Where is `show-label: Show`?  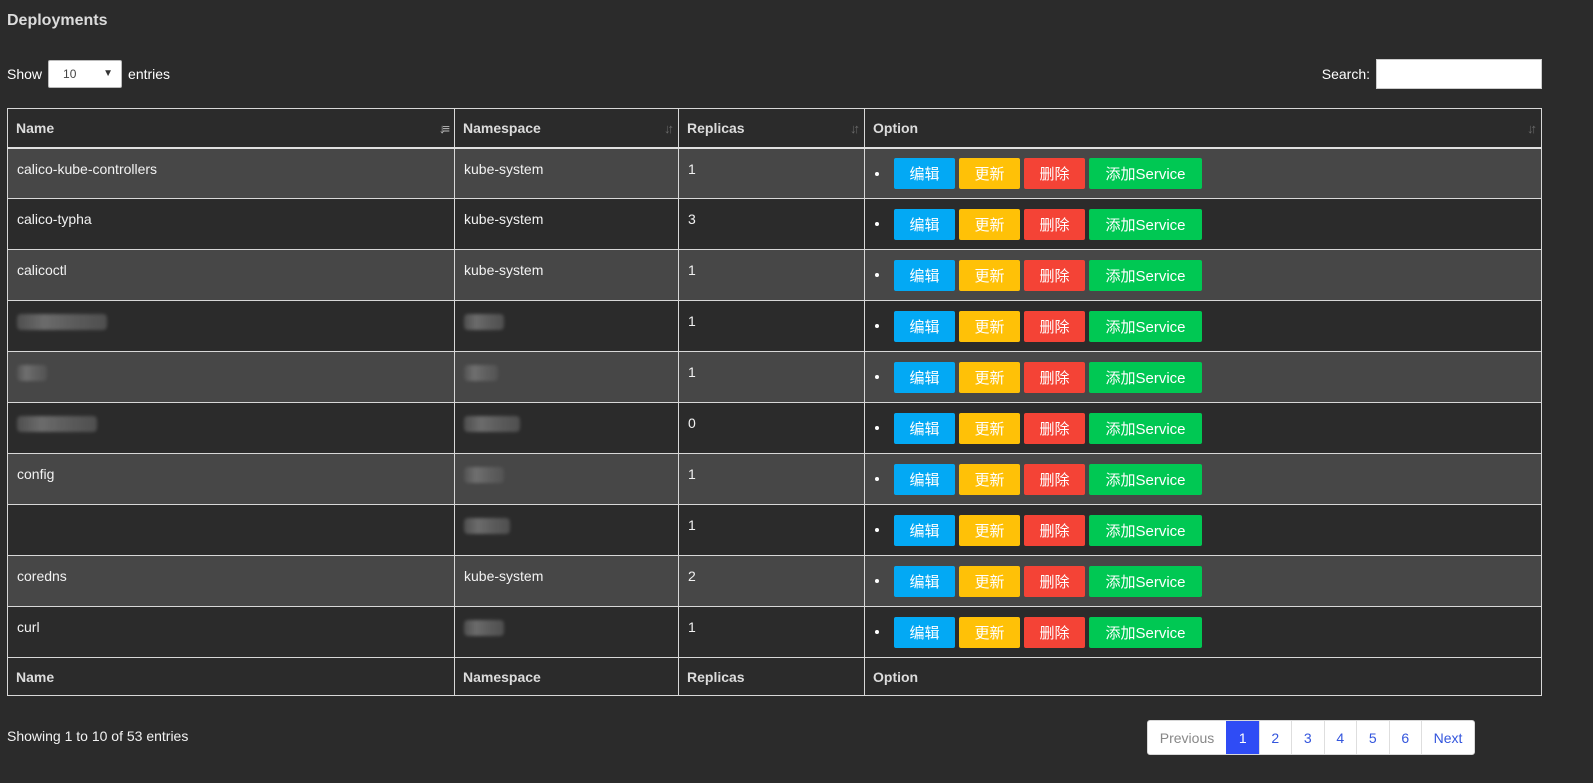 show-label: Show is located at coordinates (25, 74).